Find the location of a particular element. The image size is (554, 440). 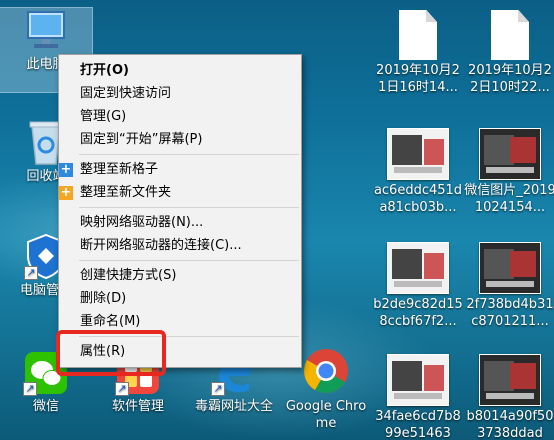

icon-label: 软件管理 is located at coordinates (137, 406).